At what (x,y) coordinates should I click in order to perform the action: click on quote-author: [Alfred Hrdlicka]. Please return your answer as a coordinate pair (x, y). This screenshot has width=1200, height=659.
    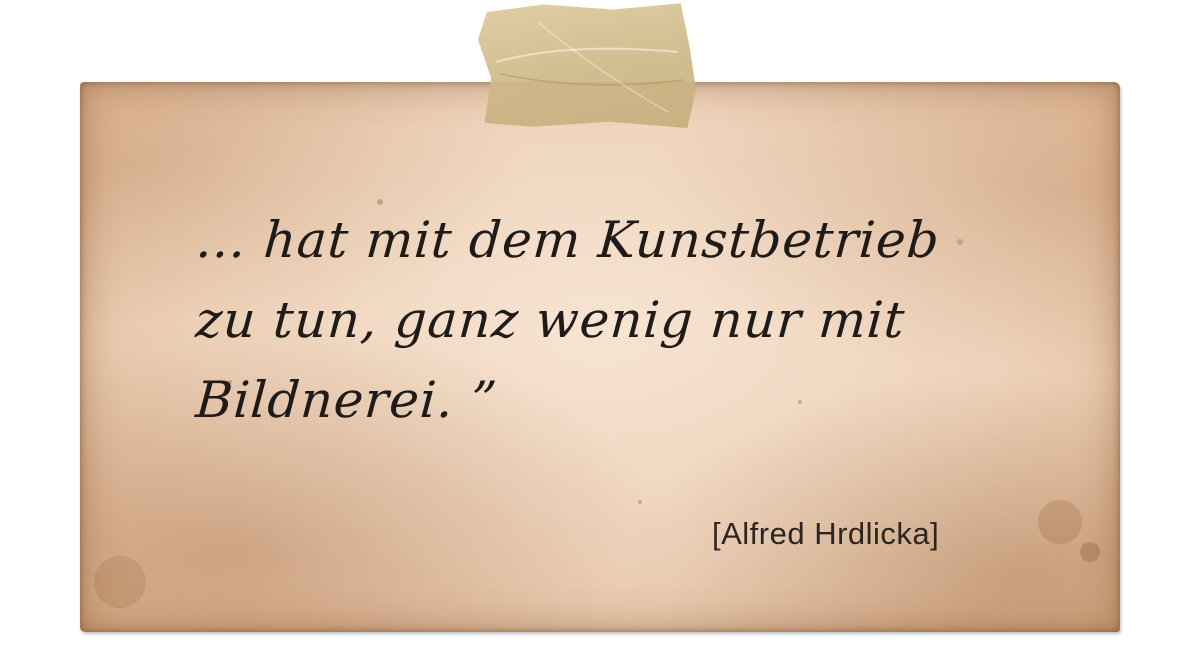
    Looking at the image, I should click on (826, 533).